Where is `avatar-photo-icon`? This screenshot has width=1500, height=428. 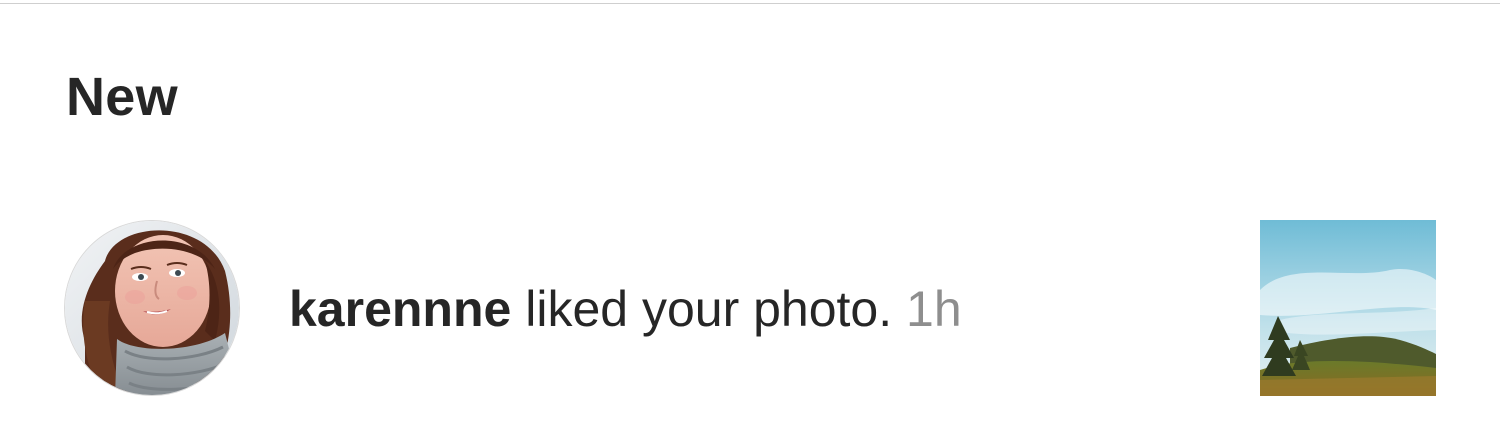
avatar-photo-icon is located at coordinates (152, 308).